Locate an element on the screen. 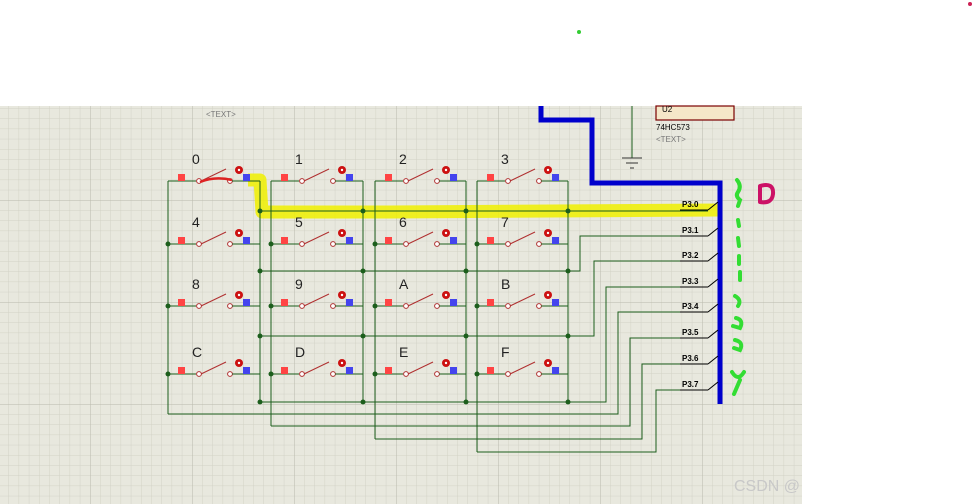 The image size is (975, 504). pin-label: P3.6 is located at coordinates (690, 358).